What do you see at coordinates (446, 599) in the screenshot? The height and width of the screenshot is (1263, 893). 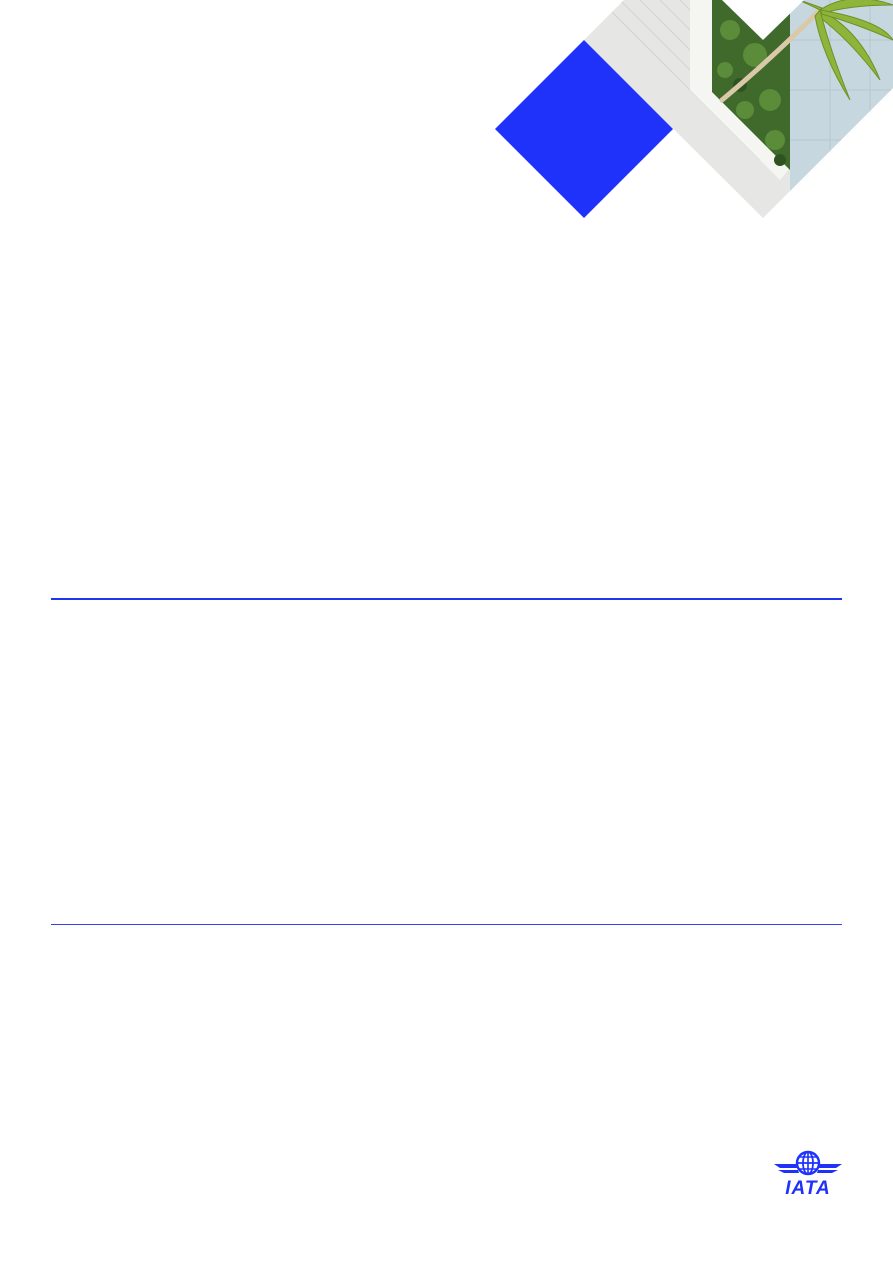 I see `divider-rule-top` at bounding box center [446, 599].